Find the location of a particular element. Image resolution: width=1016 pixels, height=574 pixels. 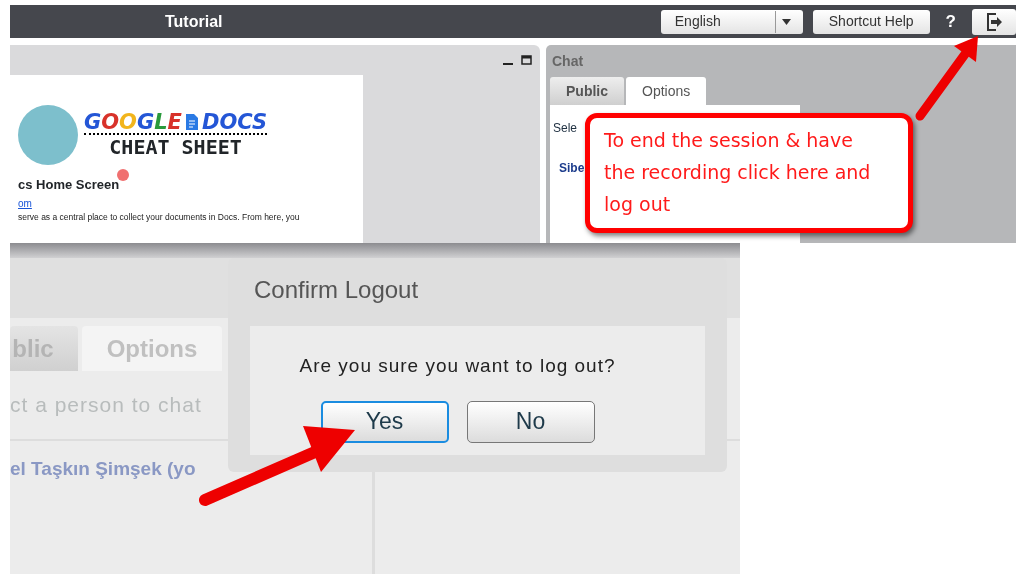

logout-button is located at coordinates (994, 21).